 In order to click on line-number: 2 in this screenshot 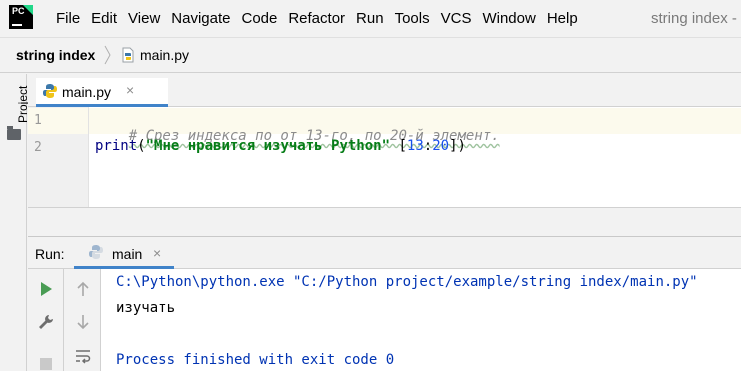, I will do `click(38, 147)`.